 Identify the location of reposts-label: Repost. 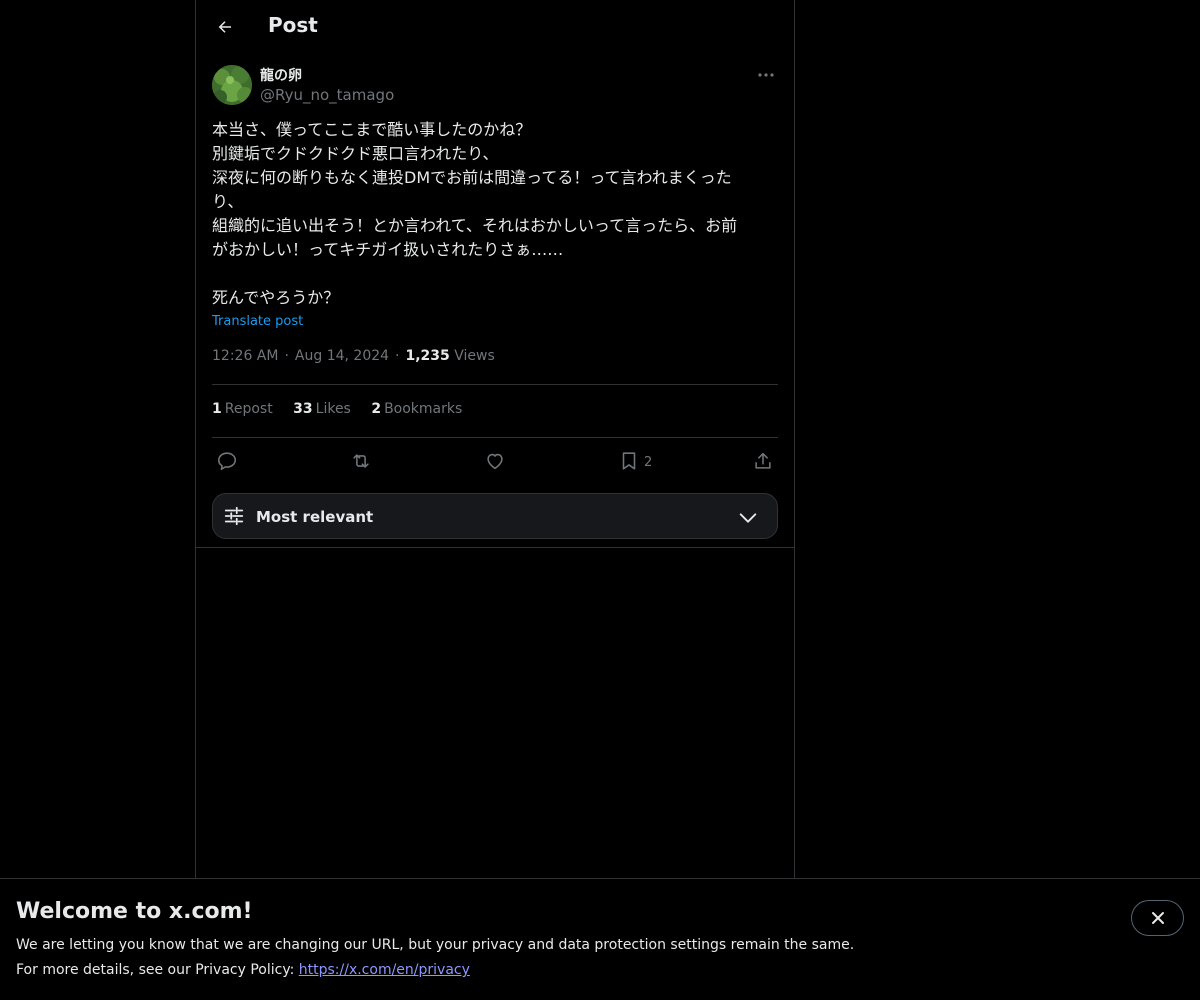
(248, 409).